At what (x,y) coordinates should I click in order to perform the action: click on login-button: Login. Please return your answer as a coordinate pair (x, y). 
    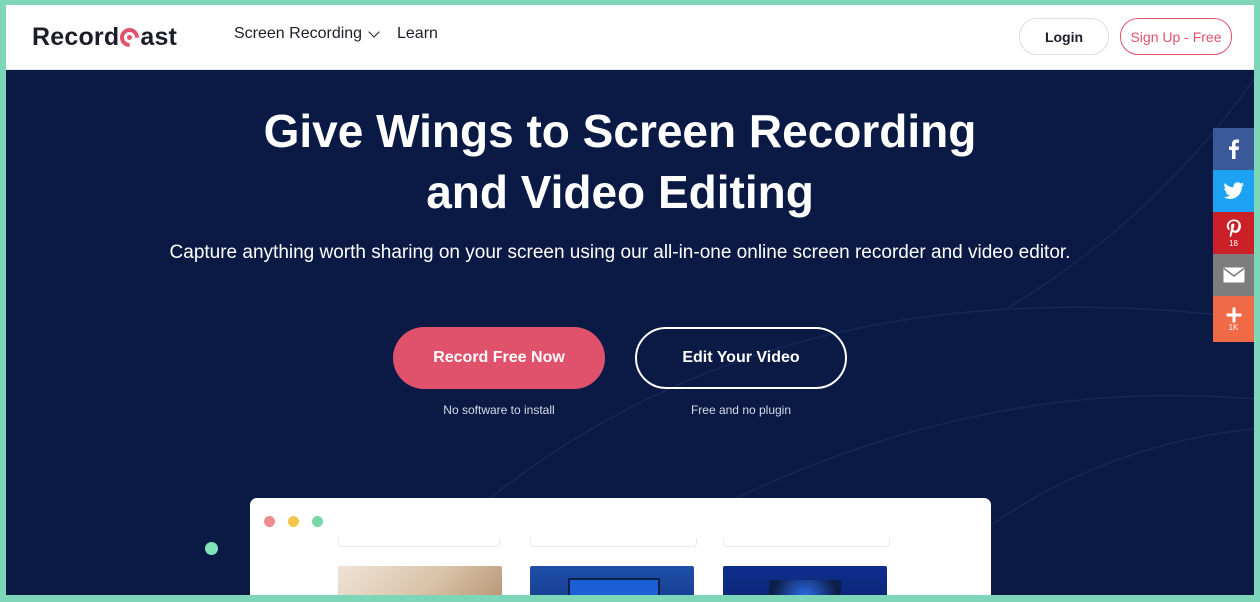
    Looking at the image, I should click on (1064, 36).